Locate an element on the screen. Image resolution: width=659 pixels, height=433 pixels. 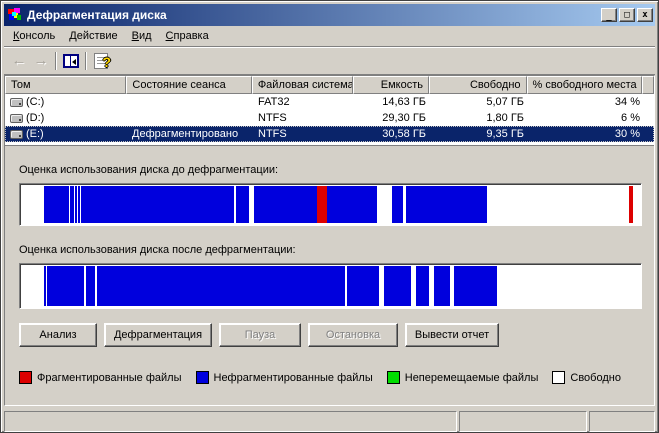
free-space: 1,80 ГБ is located at coordinates (505, 118).